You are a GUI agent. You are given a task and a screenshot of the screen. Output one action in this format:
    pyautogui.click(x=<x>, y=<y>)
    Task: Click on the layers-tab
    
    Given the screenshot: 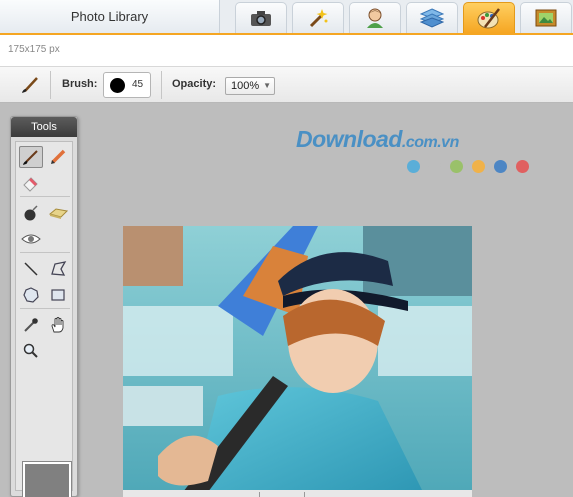 What is the action you would take?
    pyautogui.click(x=432, y=17)
    